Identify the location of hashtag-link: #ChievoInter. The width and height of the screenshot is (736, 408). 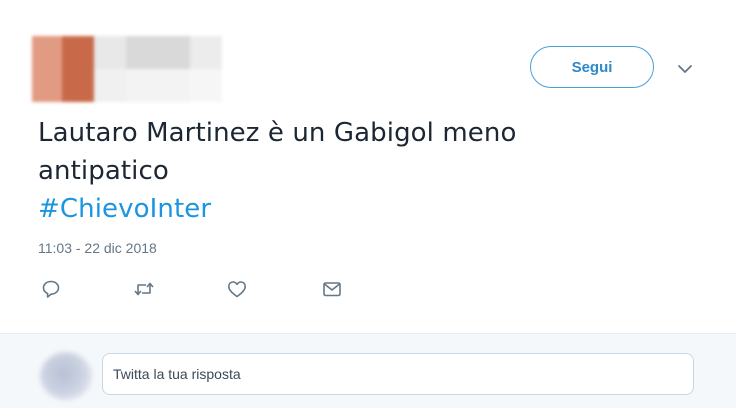
(338, 209).